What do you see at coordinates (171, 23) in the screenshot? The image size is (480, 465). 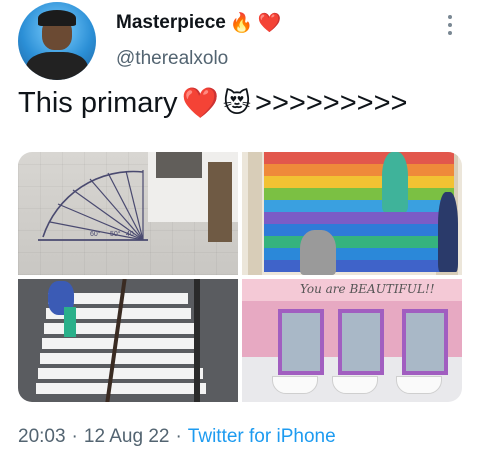 I see `author-name: Masterpiece` at bounding box center [171, 23].